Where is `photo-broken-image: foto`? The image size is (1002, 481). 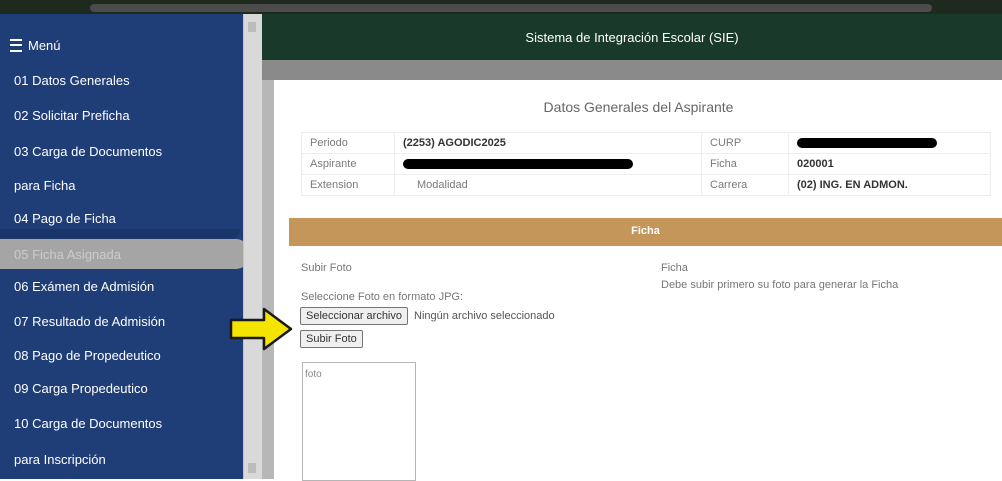 photo-broken-image: foto is located at coordinates (313, 374).